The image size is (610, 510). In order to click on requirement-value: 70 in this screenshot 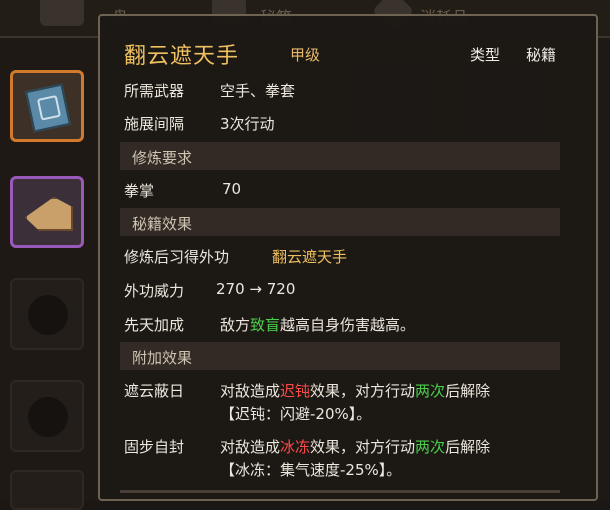, I will do `click(232, 189)`.